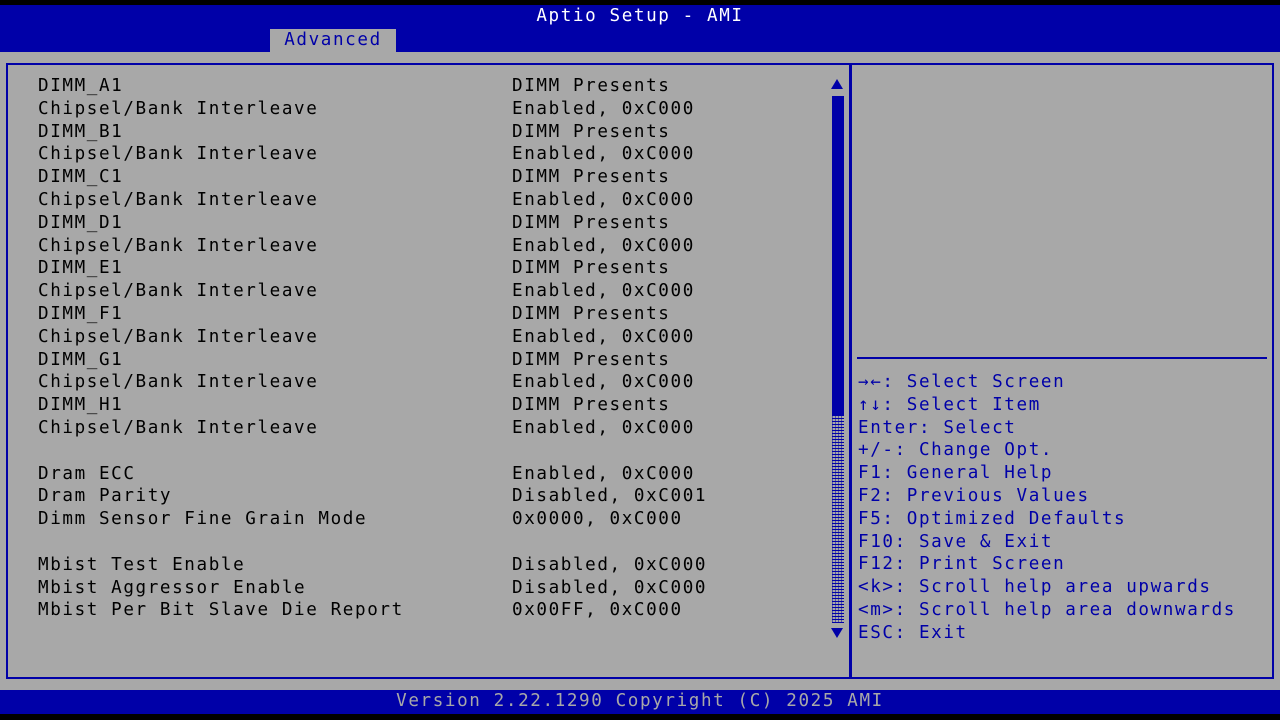 Image resolution: width=1280 pixels, height=720 pixels. Describe the element at coordinates (838, 256) in the screenshot. I see `scrollbar-thumb` at that location.